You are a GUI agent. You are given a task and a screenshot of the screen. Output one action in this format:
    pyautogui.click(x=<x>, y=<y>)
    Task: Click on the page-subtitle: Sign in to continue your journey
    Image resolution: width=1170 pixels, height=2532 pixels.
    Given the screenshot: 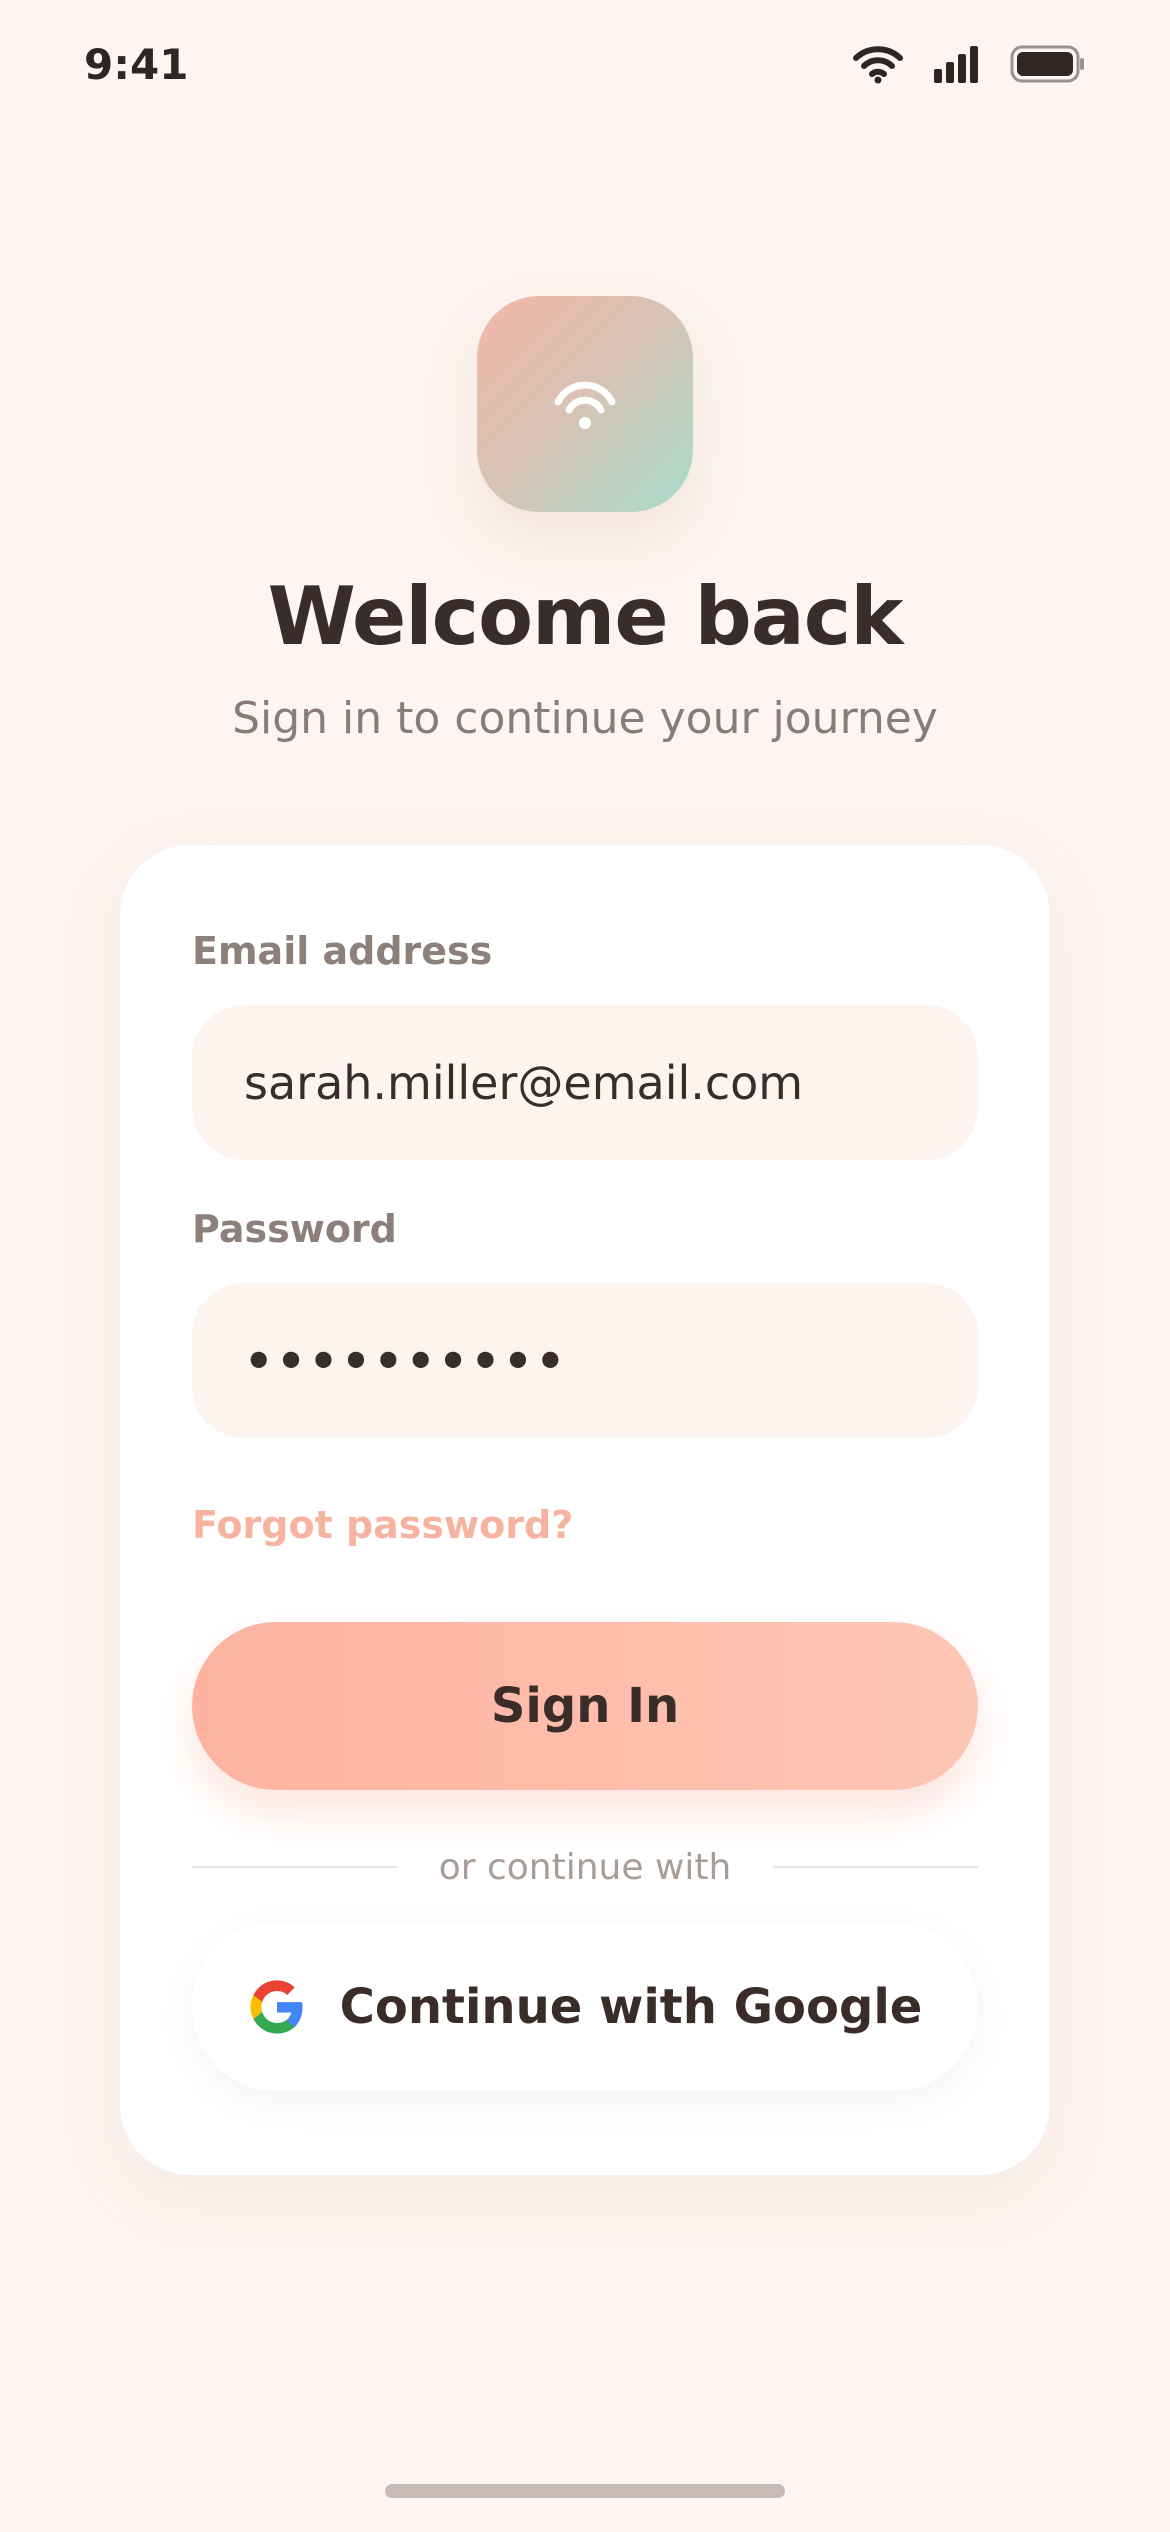 What is the action you would take?
    pyautogui.click(x=585, y=718)
    